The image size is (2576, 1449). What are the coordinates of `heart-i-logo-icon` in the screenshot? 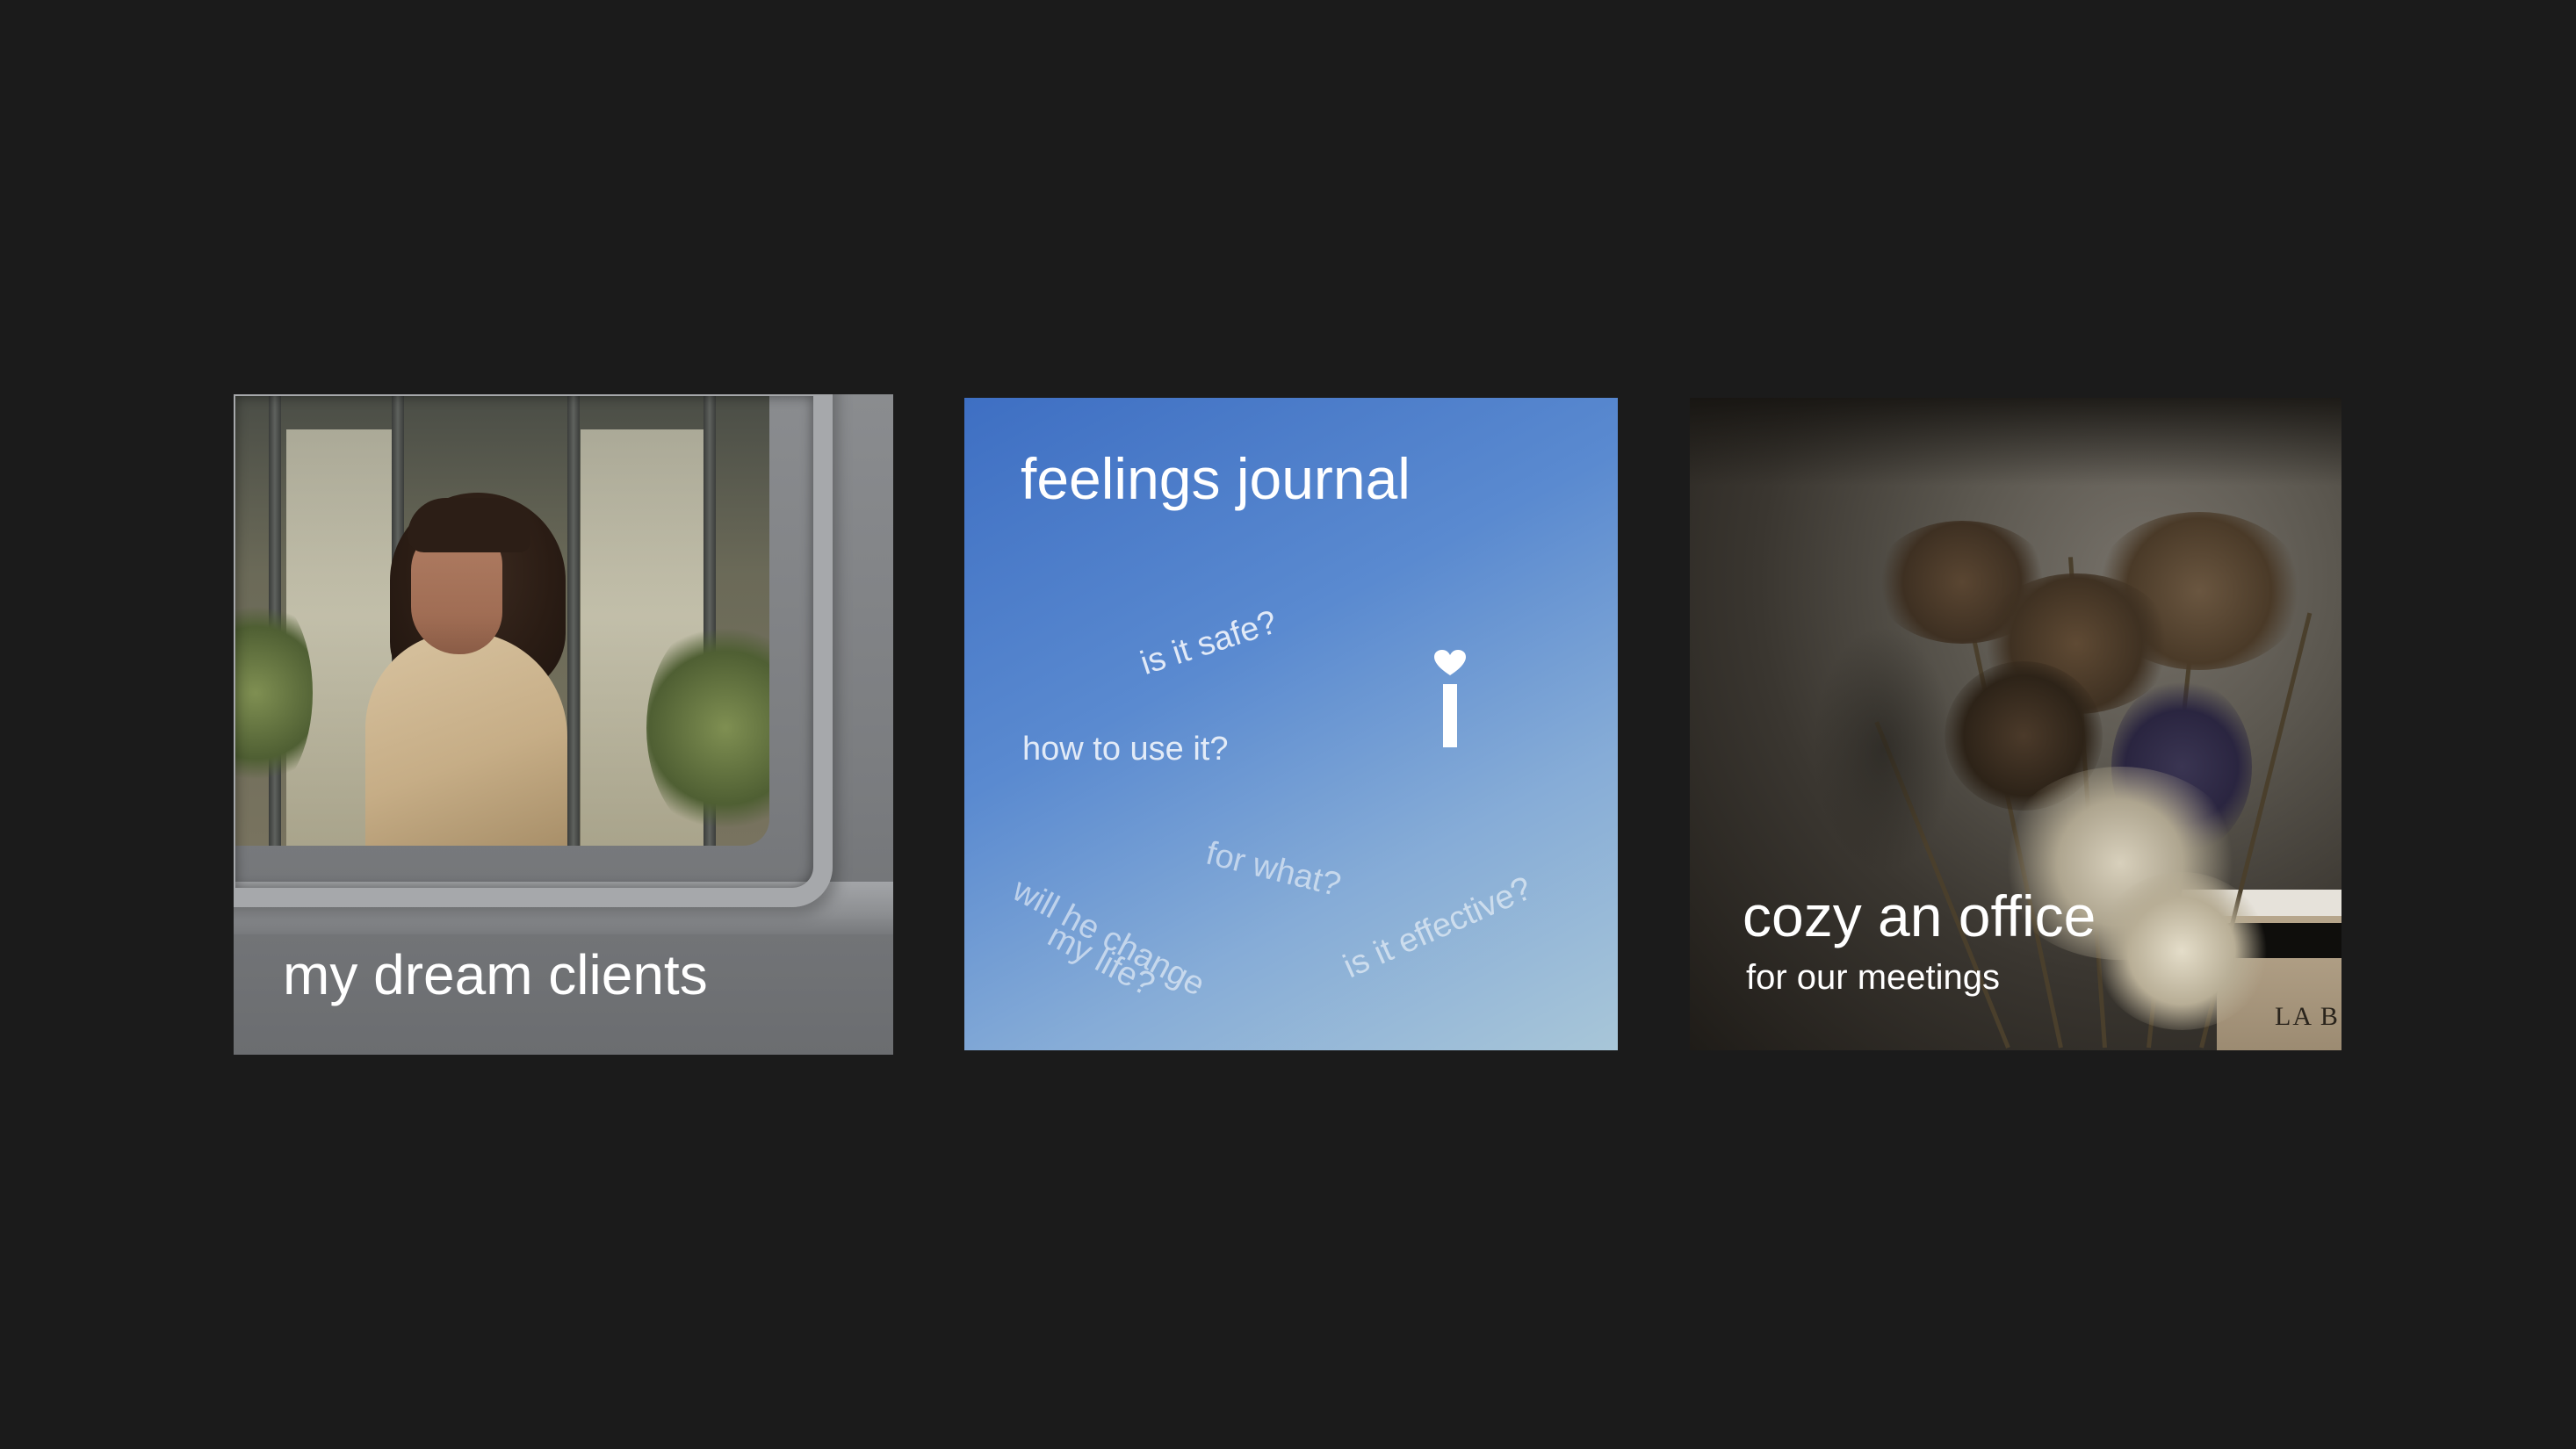 It's located at (1450, 698).